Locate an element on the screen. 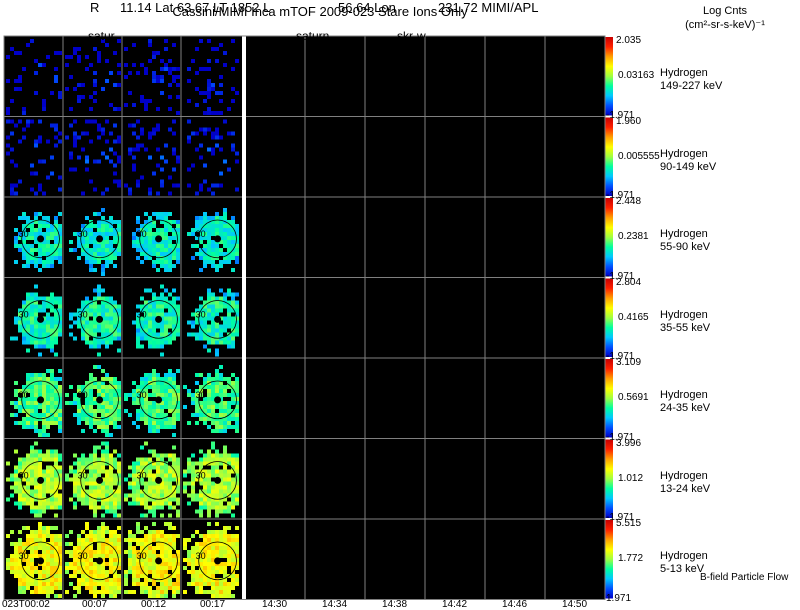  colorbar-mid-label: 0.5691 is located at coordinates (633, 398).